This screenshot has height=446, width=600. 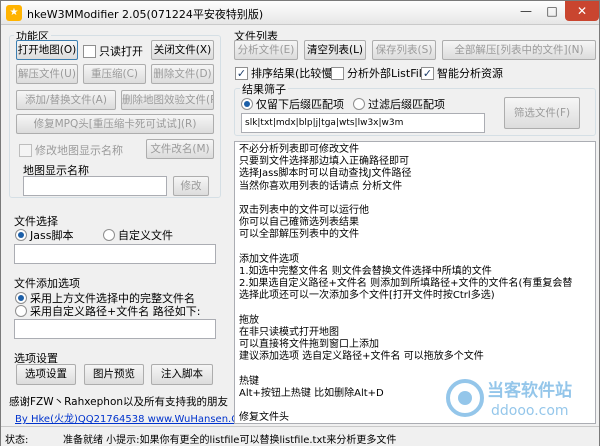 I want to click on help-line: 不必分析列表即可修改文件, so click(x=299, y=149).